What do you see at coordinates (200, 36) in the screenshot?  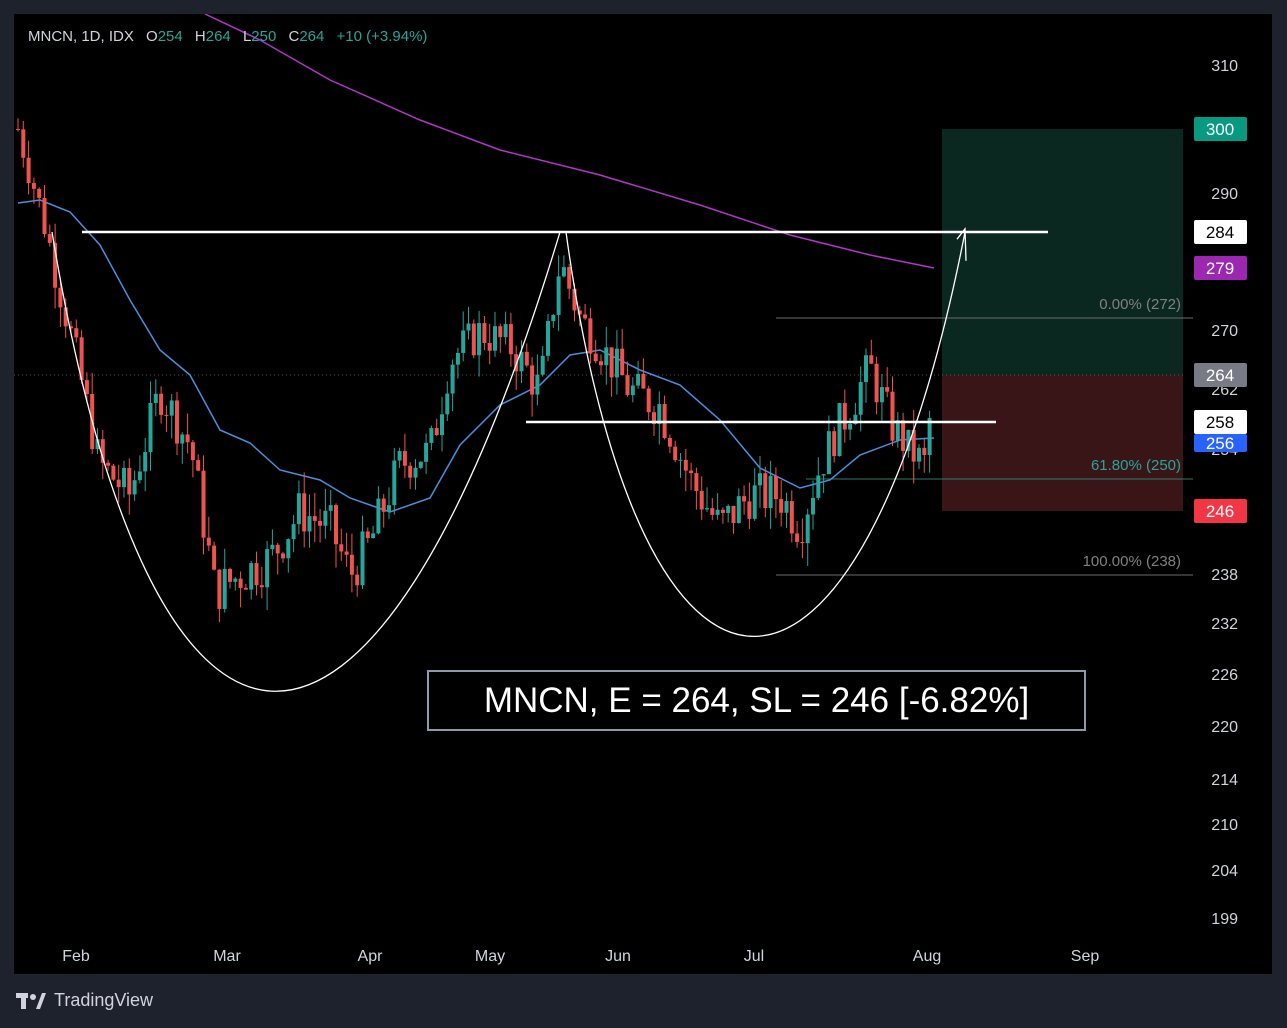 I see `high-label: H` at bounding box center [200, 36].